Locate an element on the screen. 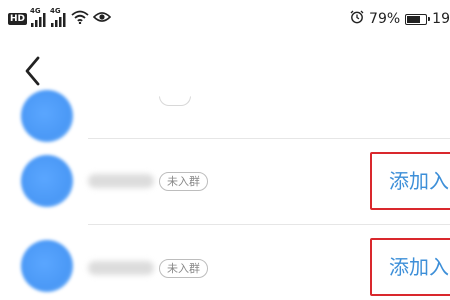  status-bar-left: HD 4G 4G is located at coordinates (60, 18).